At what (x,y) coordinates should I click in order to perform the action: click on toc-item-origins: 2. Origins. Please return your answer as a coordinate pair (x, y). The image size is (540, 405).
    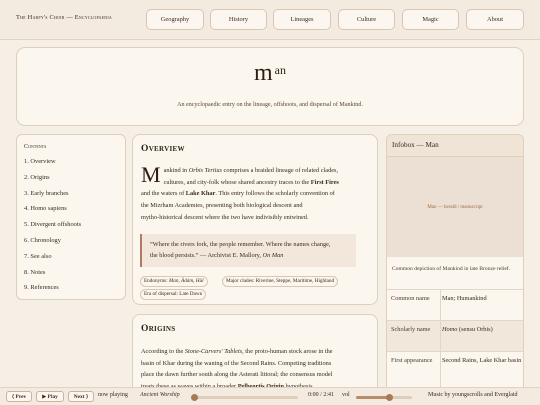
    Looking at the image, I should click on (71, 180).